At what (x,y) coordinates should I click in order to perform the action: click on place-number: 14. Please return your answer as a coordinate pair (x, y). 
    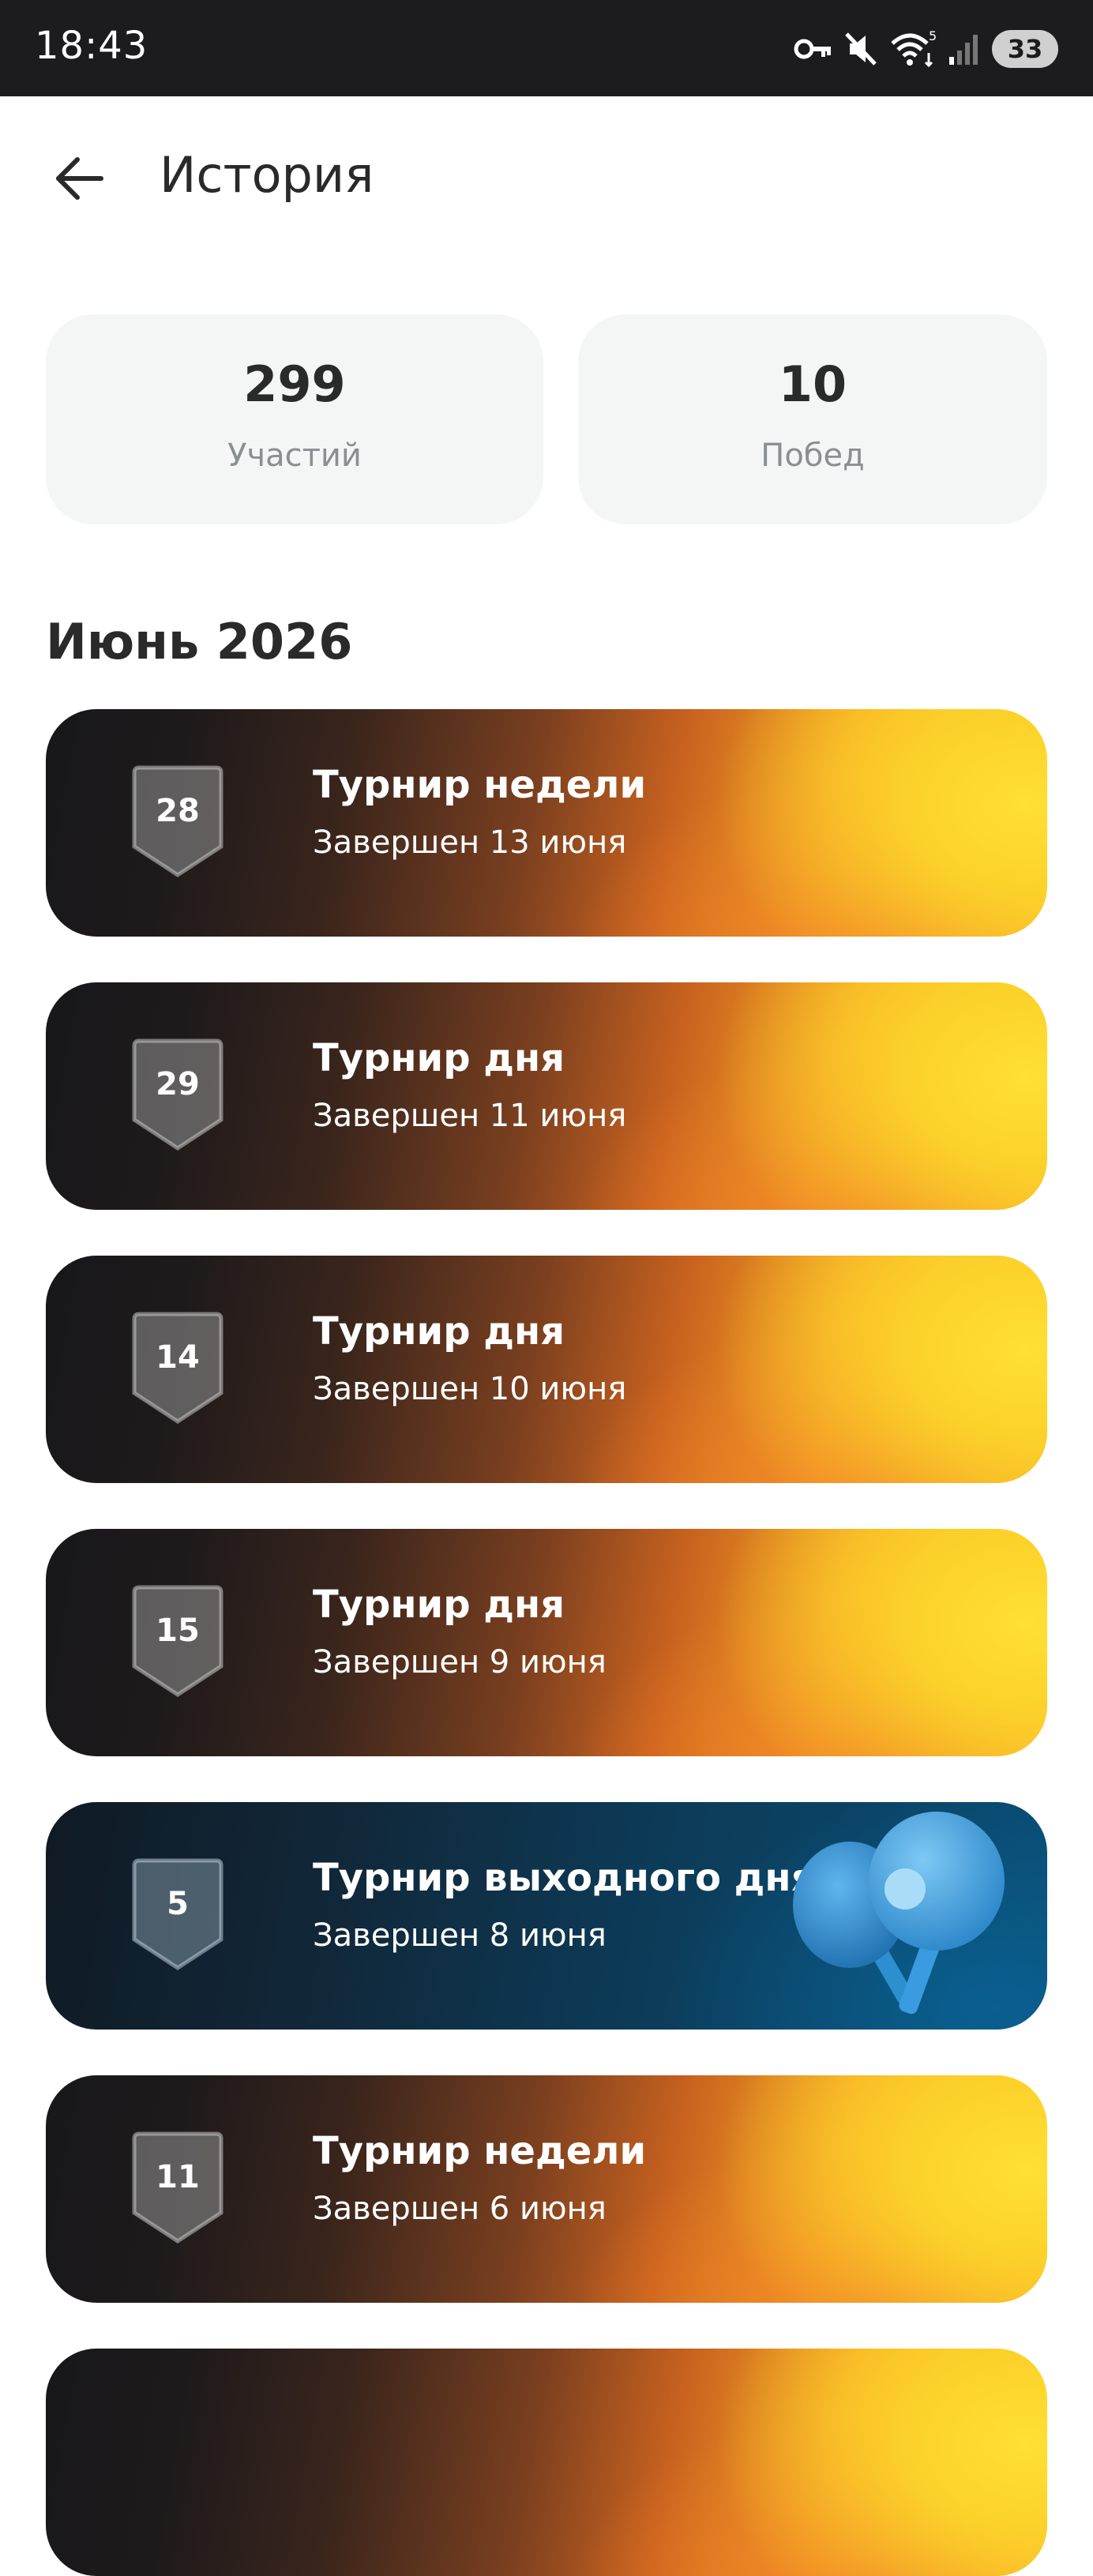
    Looking at the image, I should click on (178, 1357).